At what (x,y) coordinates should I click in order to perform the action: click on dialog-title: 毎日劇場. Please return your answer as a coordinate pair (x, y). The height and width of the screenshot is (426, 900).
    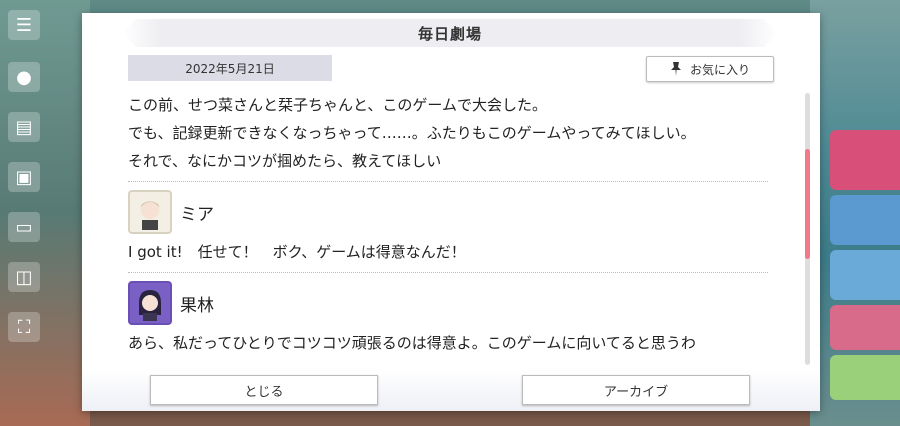
    Looking at the image, I should click on (449, 33).